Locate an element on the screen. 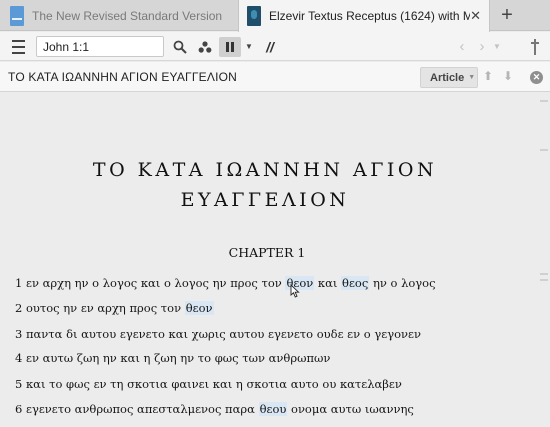 The height and width of the screenshot is (427, 550). panel-menu-button is located at coordinates (535, 46).